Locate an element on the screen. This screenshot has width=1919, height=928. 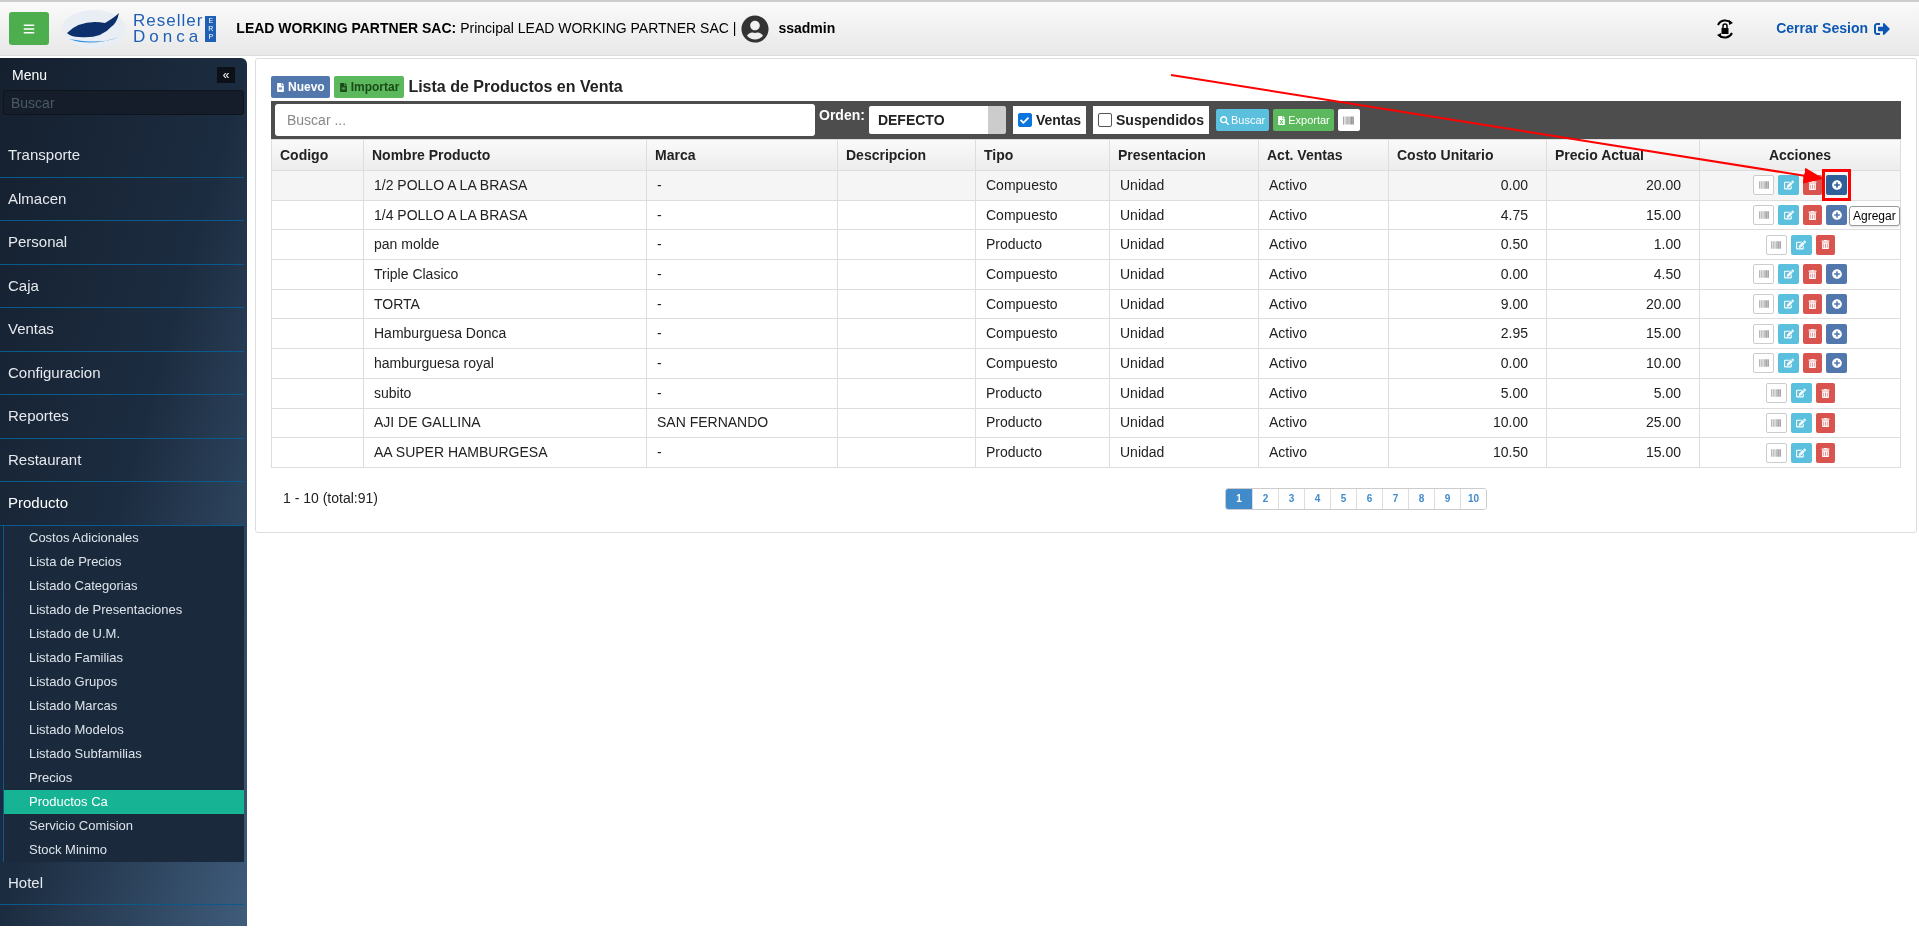
table-cell: 10.00 is located at coordinates (1467, 423).